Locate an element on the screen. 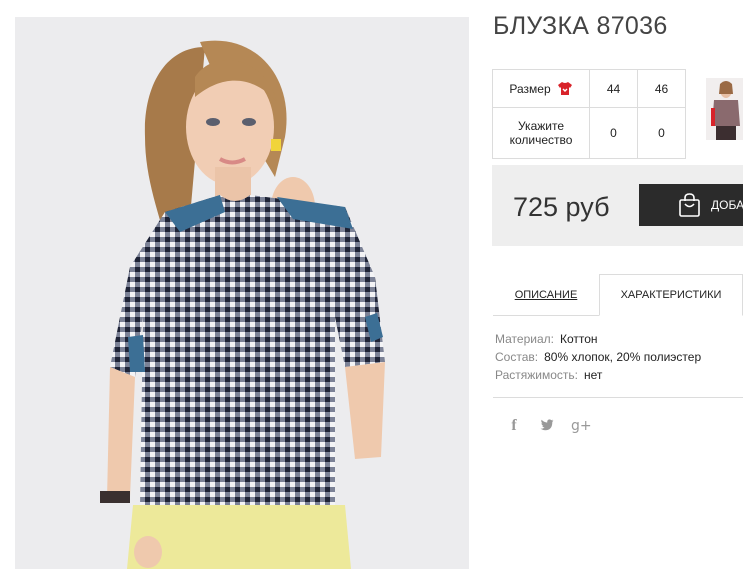 This screenshot has height=569, width=743. spec-row-stretch: Растяжимость: нет is located at coordinates (598, 375).